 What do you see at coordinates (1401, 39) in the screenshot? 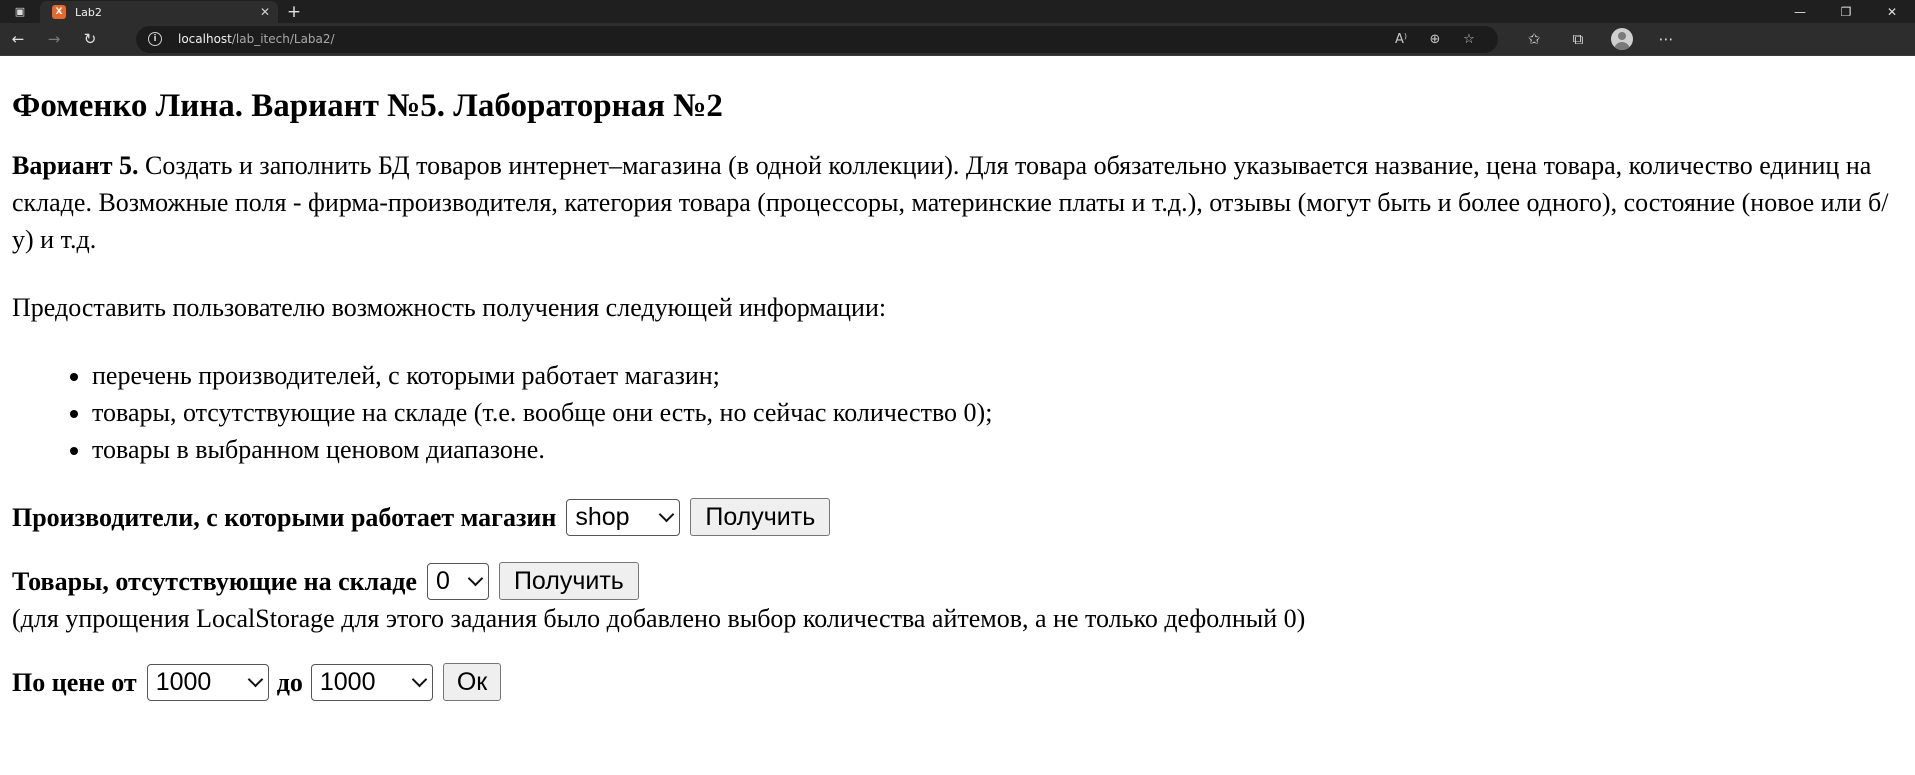
I see `read-aloud-icon: A⁾` at bounding box center [1401, 39].